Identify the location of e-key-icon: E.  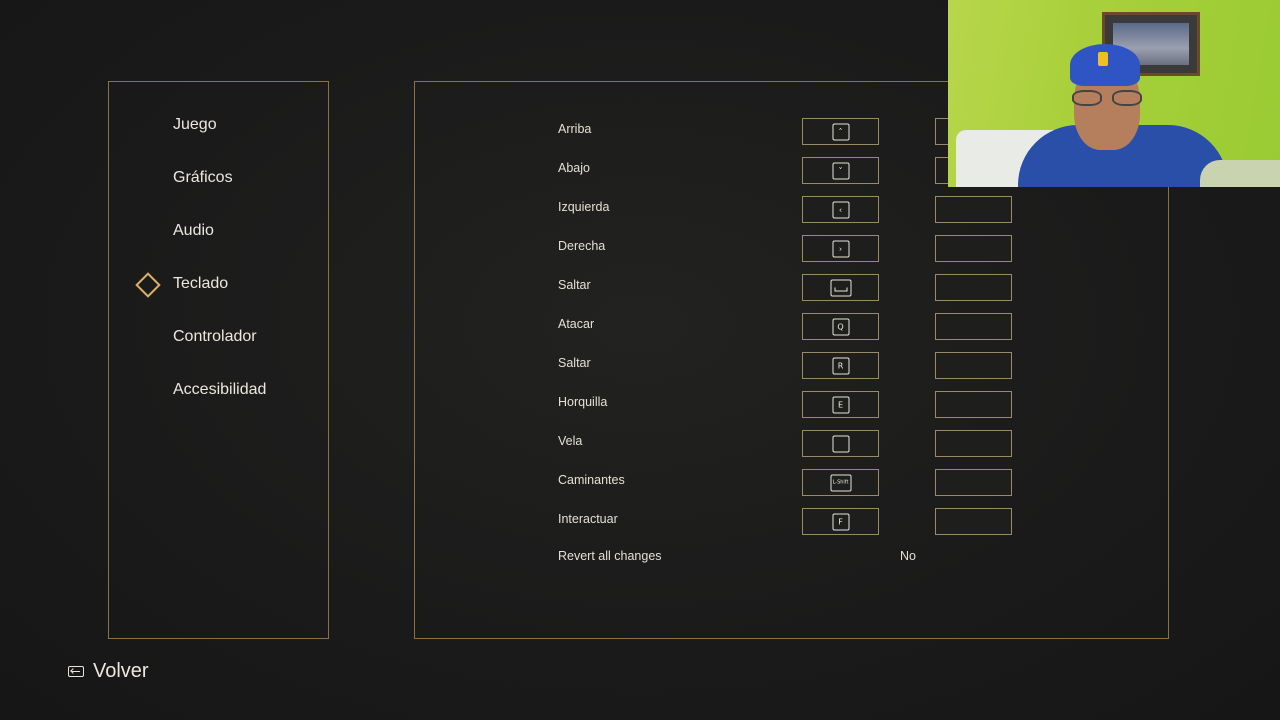
(840, 404).